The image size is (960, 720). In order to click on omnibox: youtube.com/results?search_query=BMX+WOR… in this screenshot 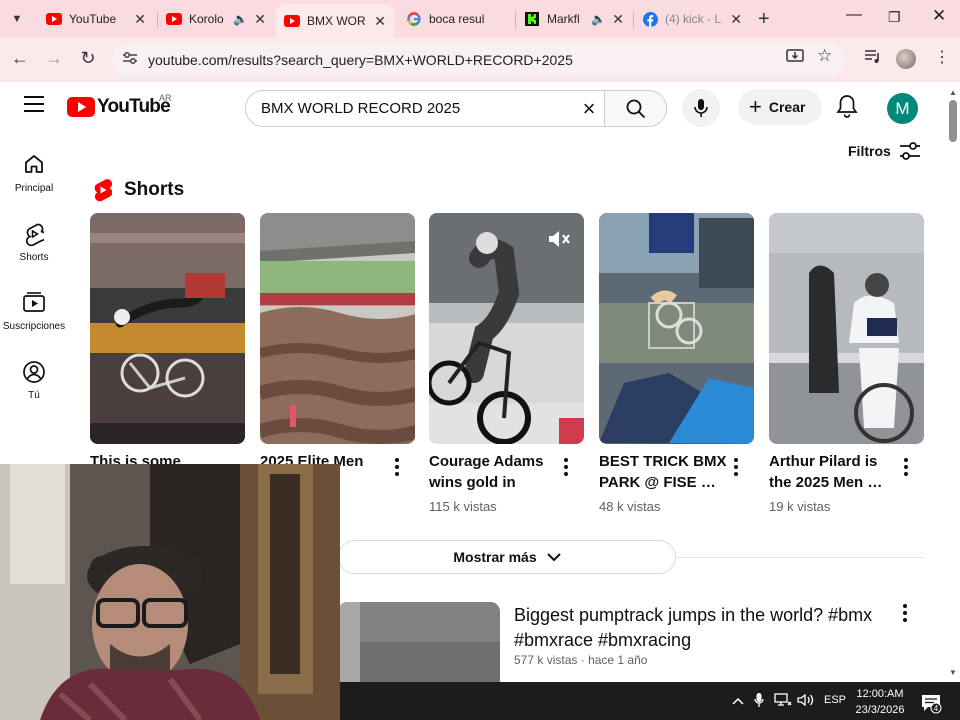, I will do `click(479, 59)`.